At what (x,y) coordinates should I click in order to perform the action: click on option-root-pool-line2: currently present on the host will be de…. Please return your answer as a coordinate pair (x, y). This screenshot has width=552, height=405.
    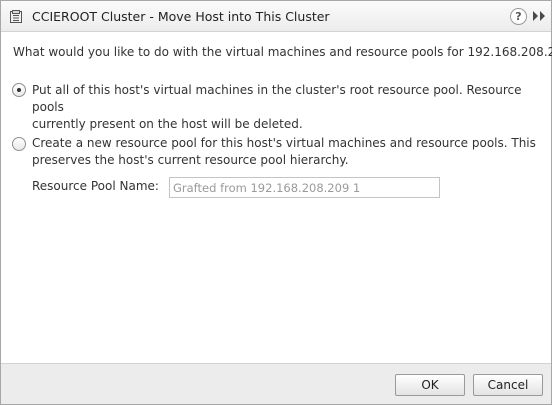
    Looking at the image, I should click on (167, 124).